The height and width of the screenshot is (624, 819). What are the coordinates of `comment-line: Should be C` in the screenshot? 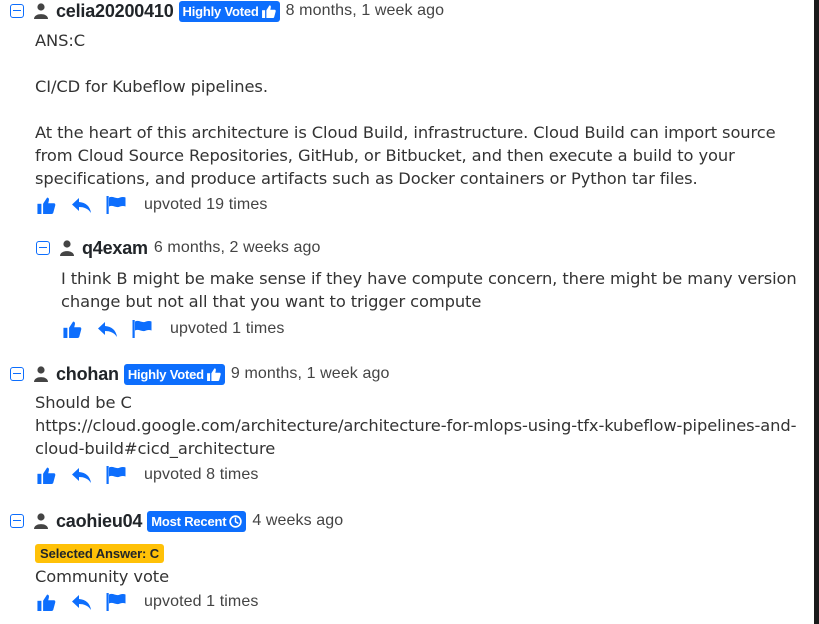 It's located at (83, 402).